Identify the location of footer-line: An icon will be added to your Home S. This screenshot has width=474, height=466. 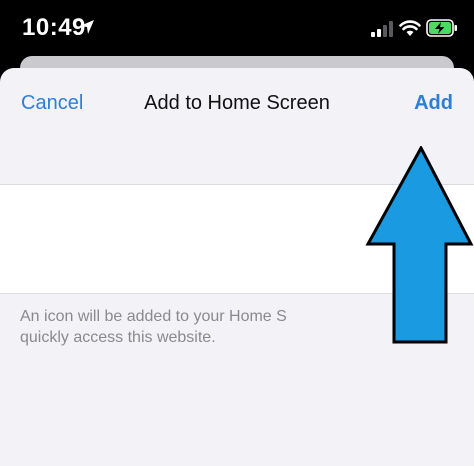
(153, 316).